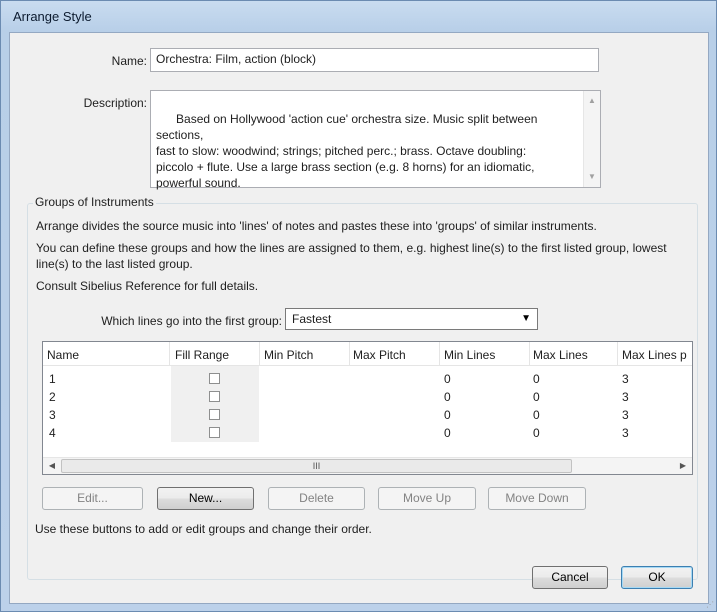  I want to click on first-group-label: Which lines go into the first group:, so click(191, 321).